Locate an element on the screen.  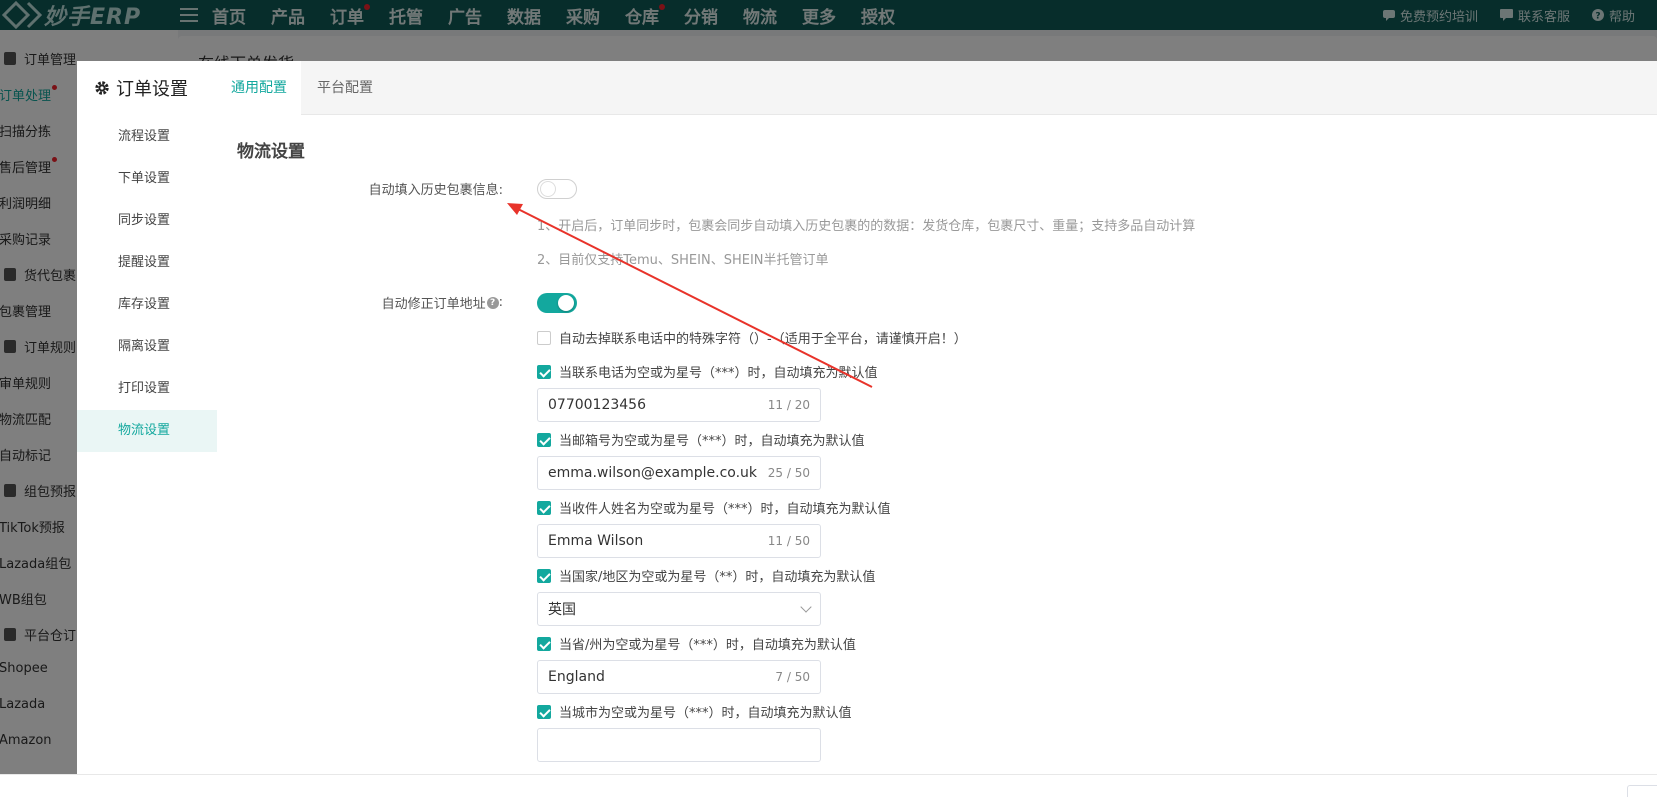
input-value: Emma Wilson is located at coordinates (596, 541).